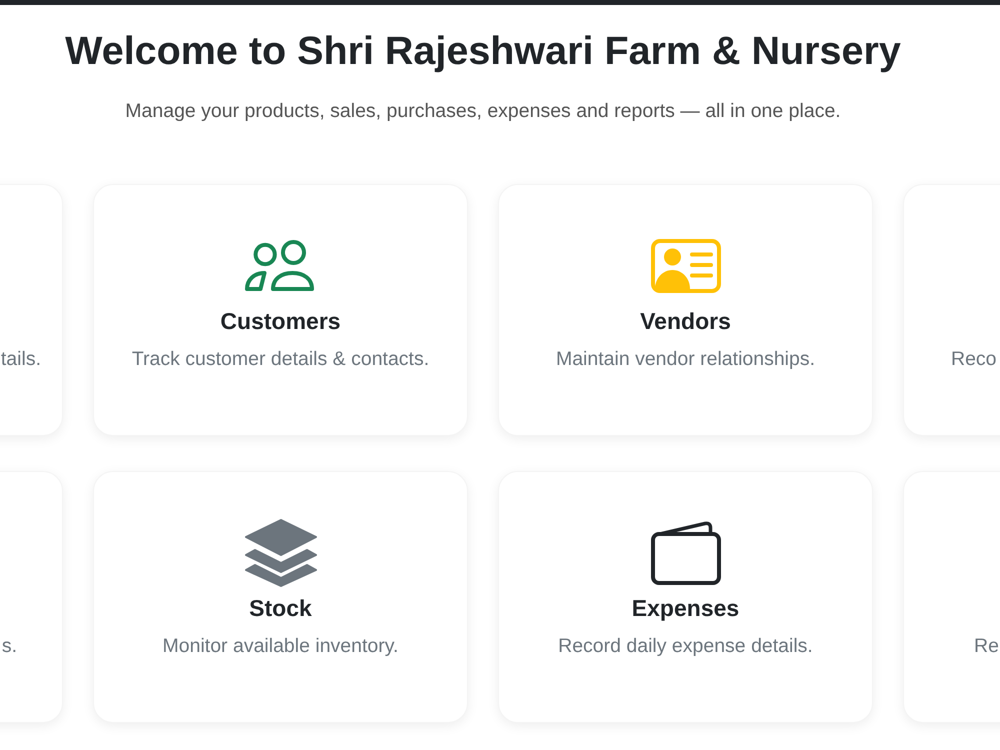 This screenshot has height=750, width=1000. I want to click on feature-card: Stock Monitor available inventory., so click(280, 597).